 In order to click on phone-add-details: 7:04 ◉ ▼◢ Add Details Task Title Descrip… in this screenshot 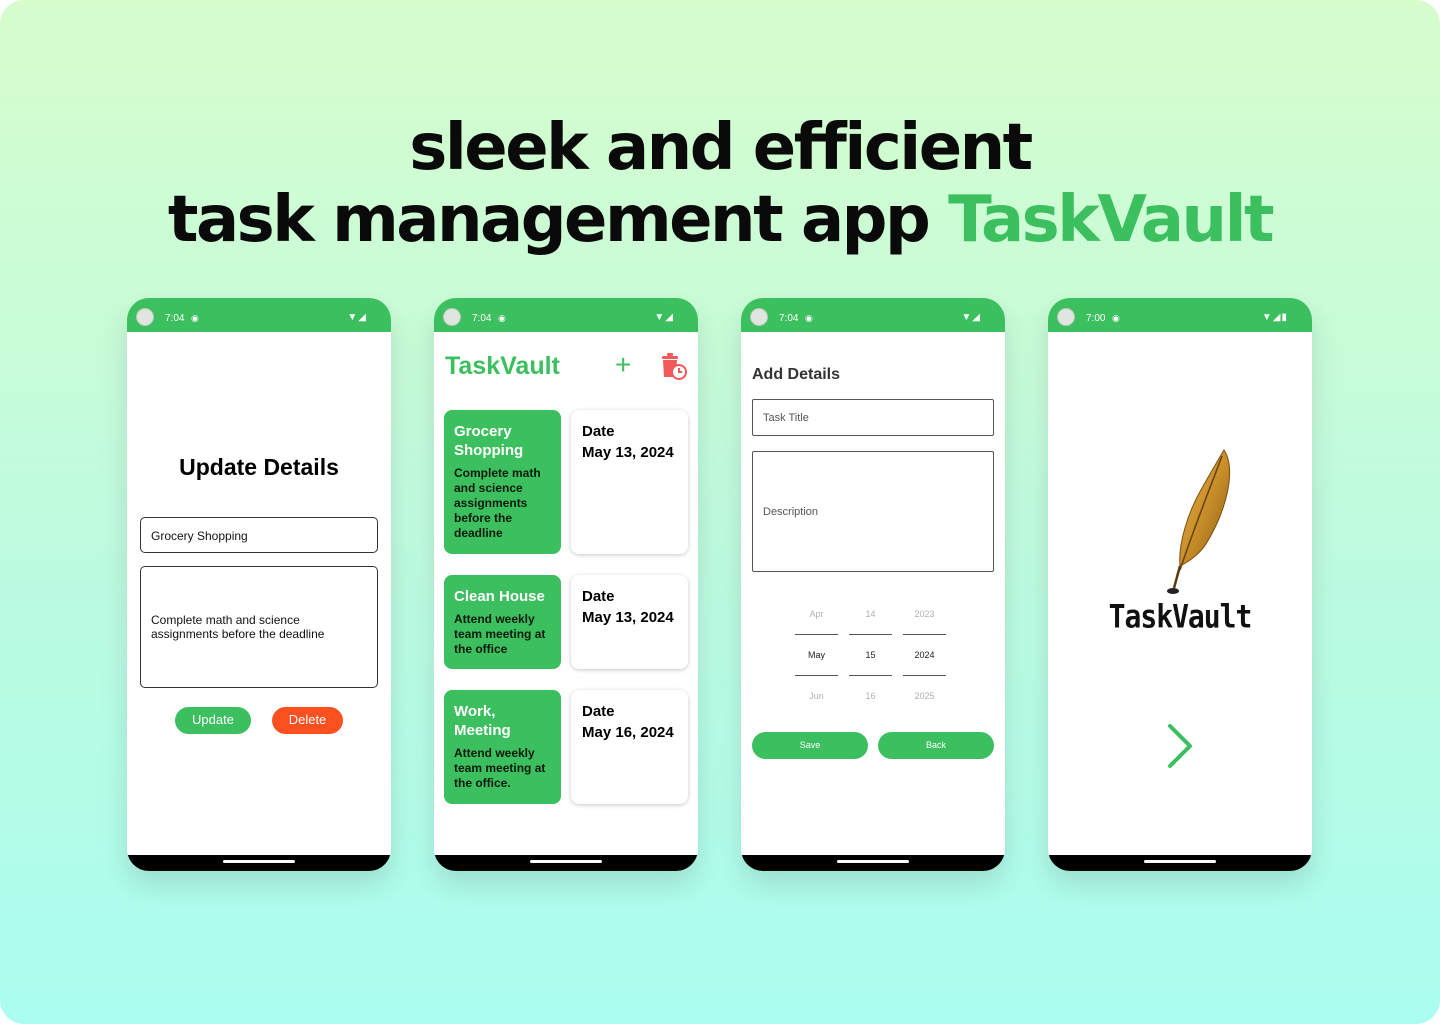, I will do `click(873, 584)`.